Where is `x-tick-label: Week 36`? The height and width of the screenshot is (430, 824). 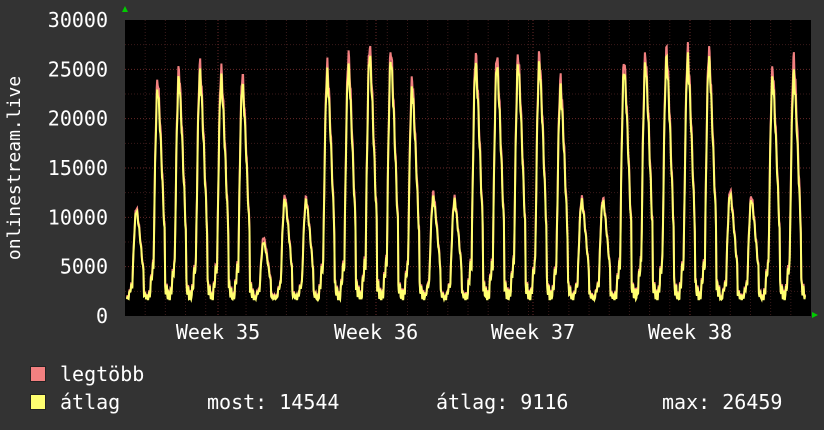 x-tick-label: Week 36 is located at coordinates (376, 332).